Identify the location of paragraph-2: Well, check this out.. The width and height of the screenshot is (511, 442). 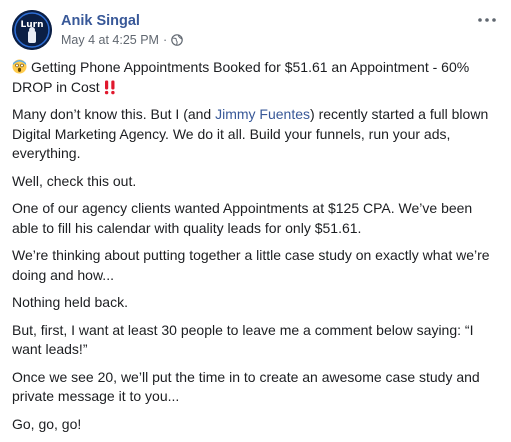
(74, 180).